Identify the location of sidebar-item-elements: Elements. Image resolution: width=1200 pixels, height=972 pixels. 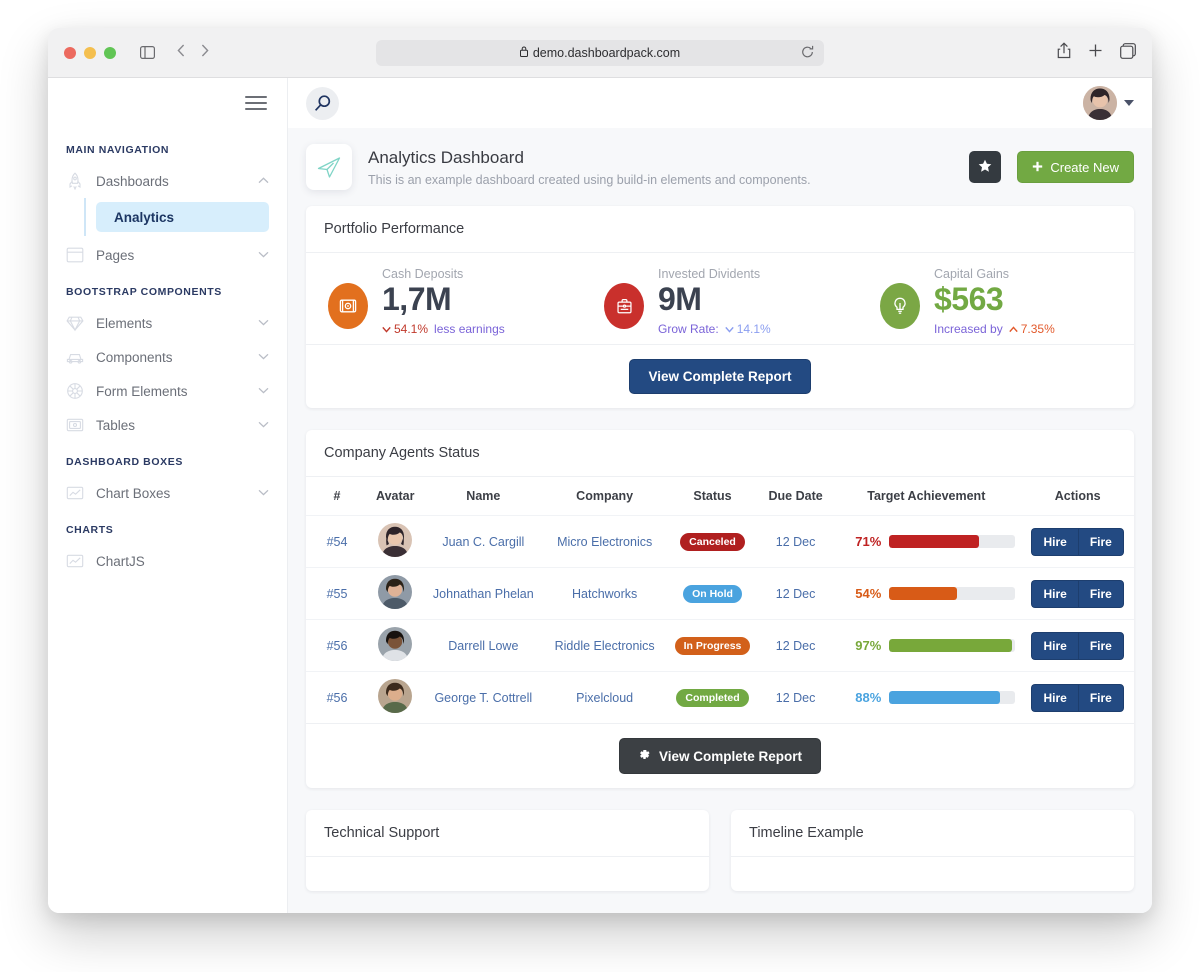
(167, 323).